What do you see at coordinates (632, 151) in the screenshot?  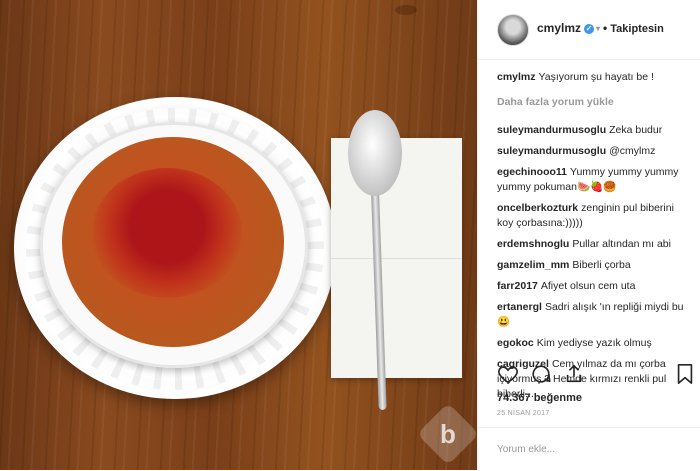 I see `comment-text: @cmylmz` at bounding box center [632, 151].